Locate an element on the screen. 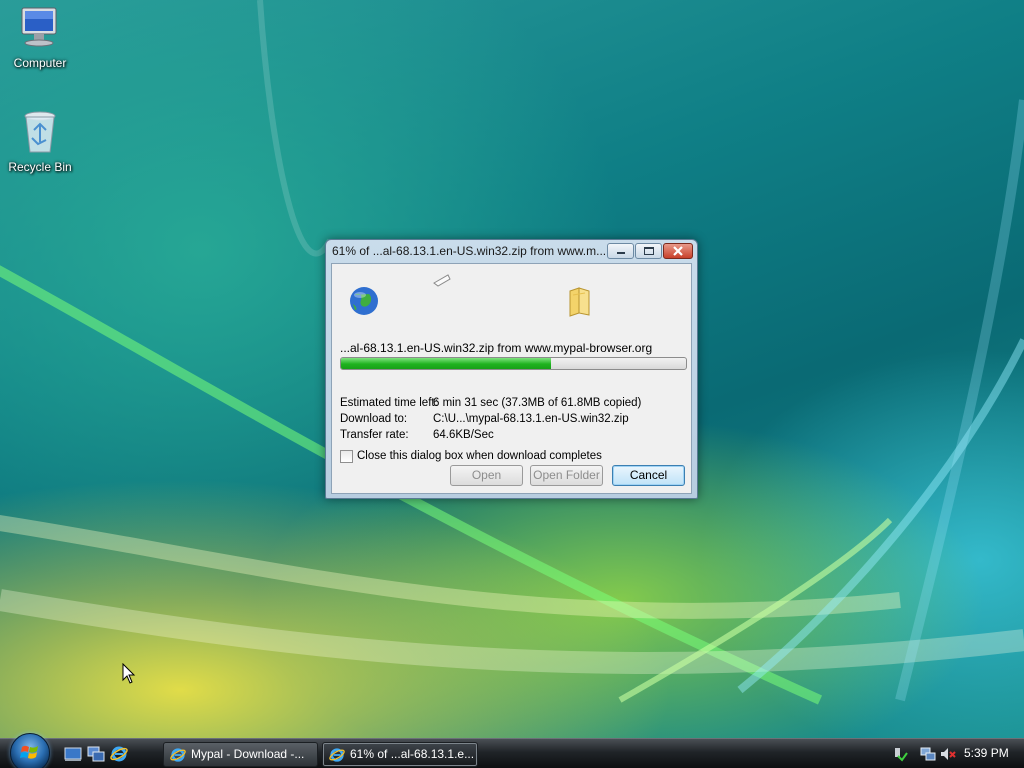  desktop-icon-label: Computer is located at coordinates (40, 63).